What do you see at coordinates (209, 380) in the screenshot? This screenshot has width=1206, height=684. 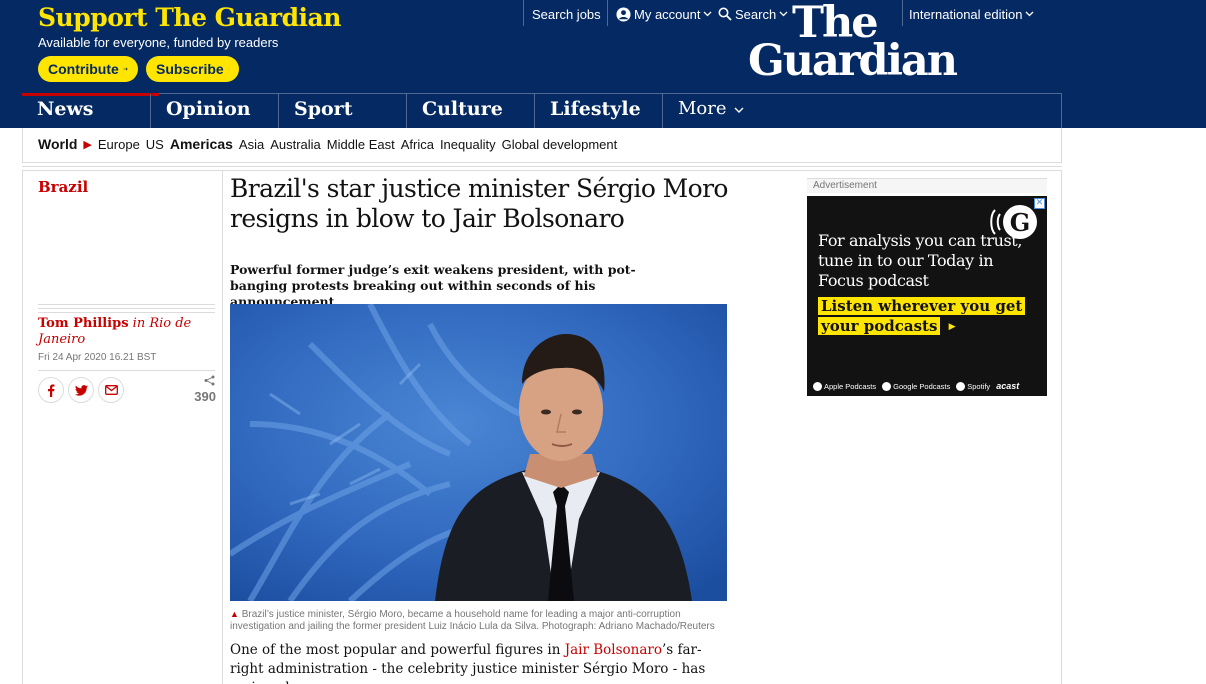 I see `share-icon` at bounding box center [209, 380].